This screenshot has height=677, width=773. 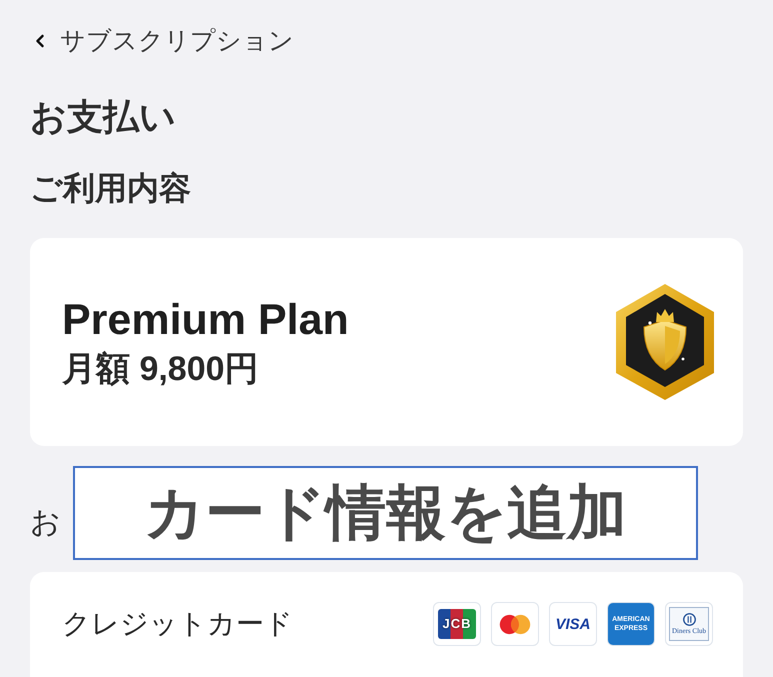 I want to click on page-title: お支払い, so click(x=103, y=117).